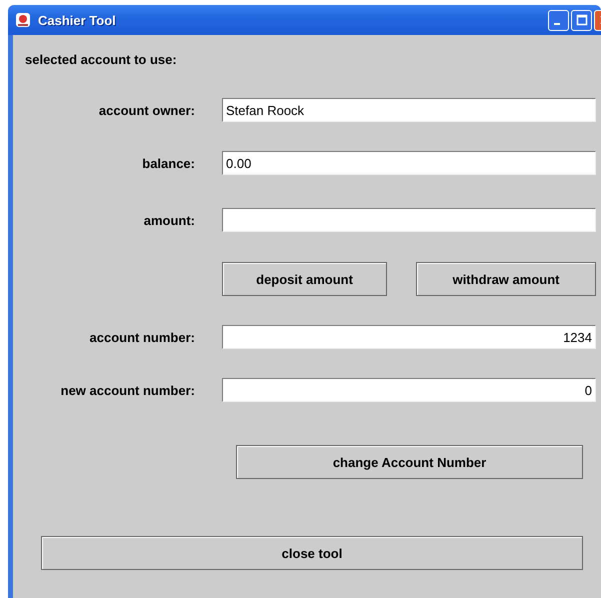 This screenshot has height=598, width=601. Describe the element at coordinates (168, 163) in the screenshot. I see `field-label: balance:` at that location.